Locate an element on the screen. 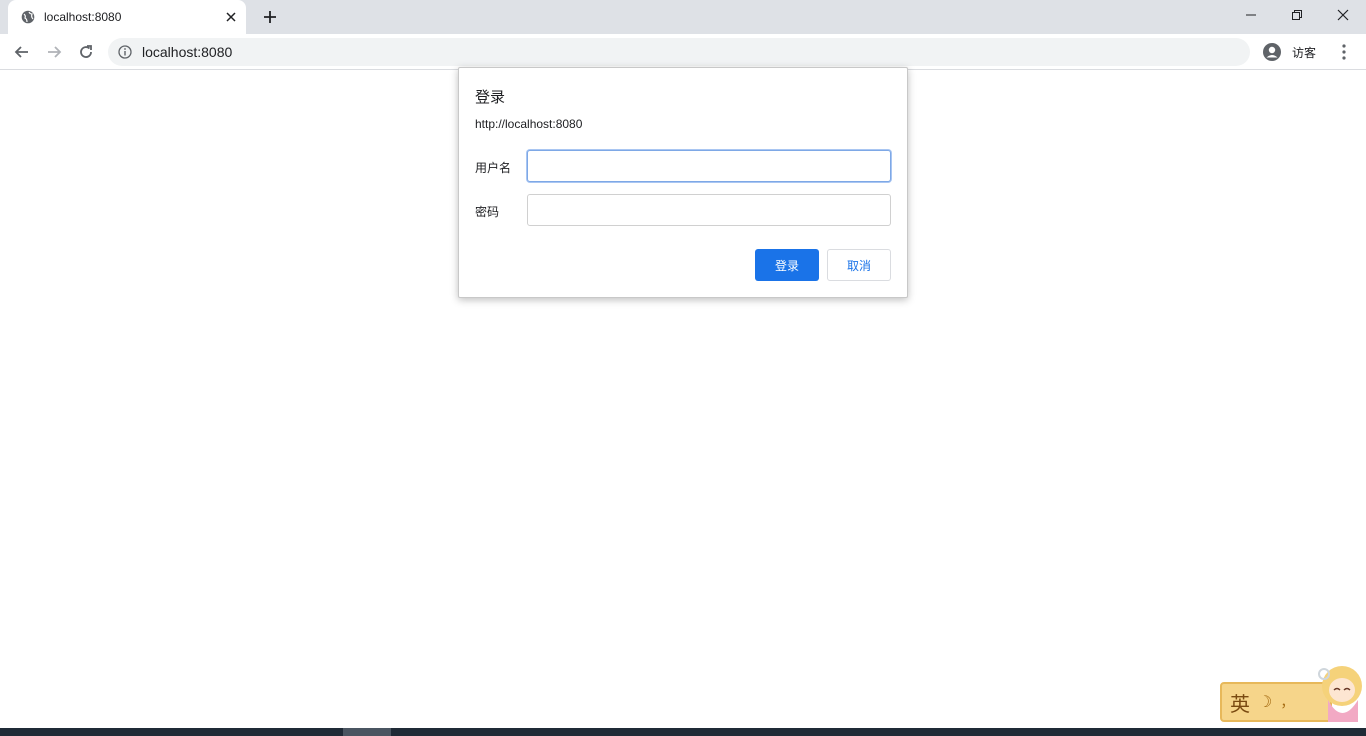 This screenshot has width=1366, height=736. ime-mode-label: 英 is located at coordinates (1240, 702).